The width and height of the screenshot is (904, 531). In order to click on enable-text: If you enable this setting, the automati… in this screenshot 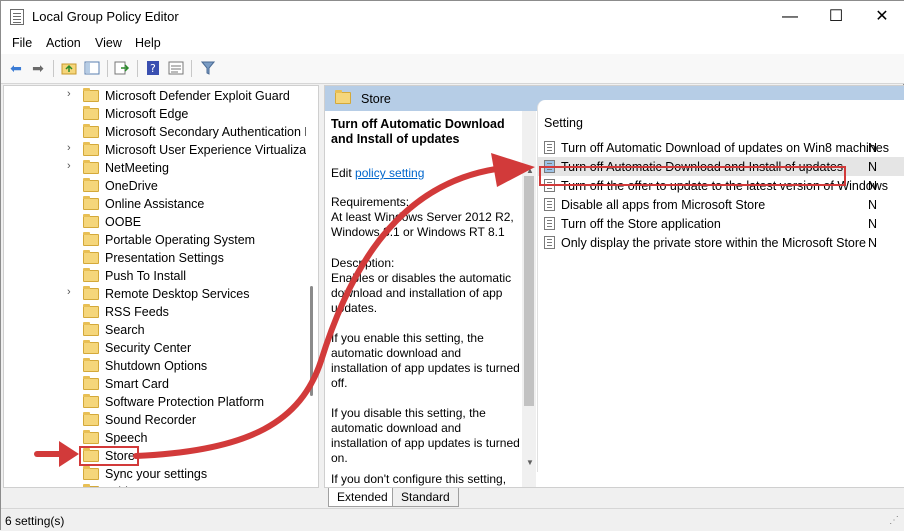, I will do `click(425, 360)`.